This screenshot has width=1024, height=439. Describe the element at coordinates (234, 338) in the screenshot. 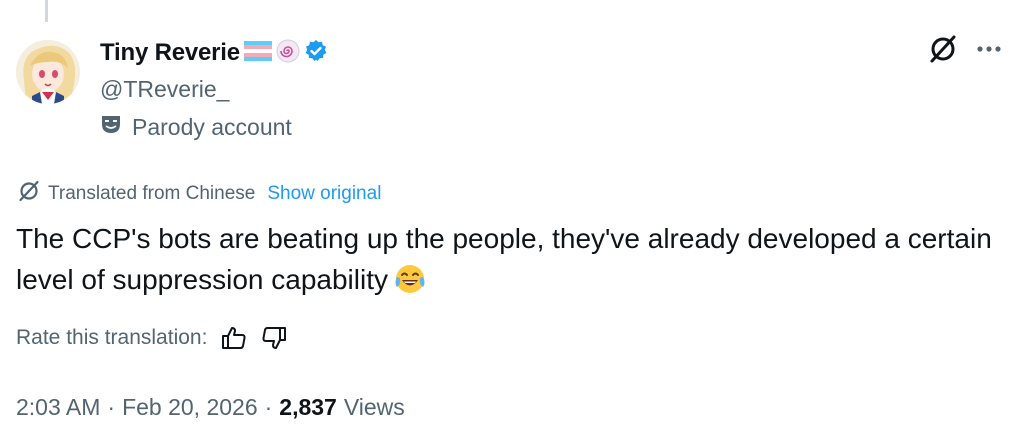

I see `thumbs-up-icon` at that location.